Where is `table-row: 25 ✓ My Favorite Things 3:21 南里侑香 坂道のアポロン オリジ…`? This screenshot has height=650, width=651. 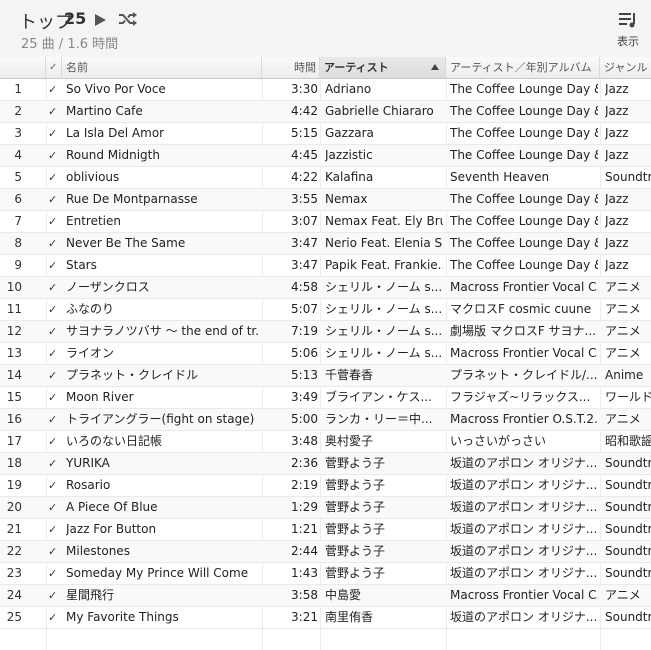
table-row: 25 ✓ My Favorite Things 3:21 南里侑香 坂道のアポロン オリジ… is located at coordinates (325, 618).